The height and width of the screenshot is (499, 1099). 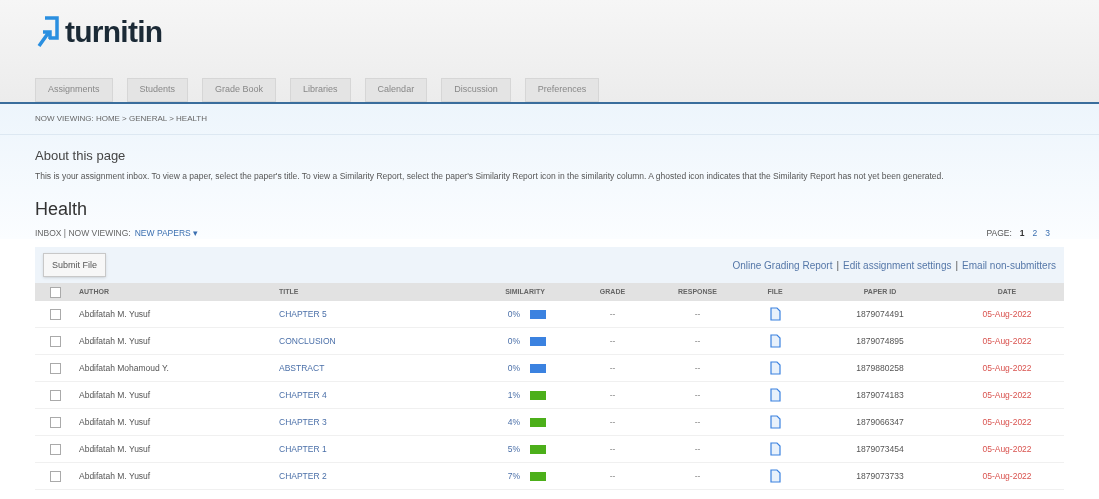 I want to click on inbox-label: INBOX | NOW VIEWING:, so click(x=83, y=233).